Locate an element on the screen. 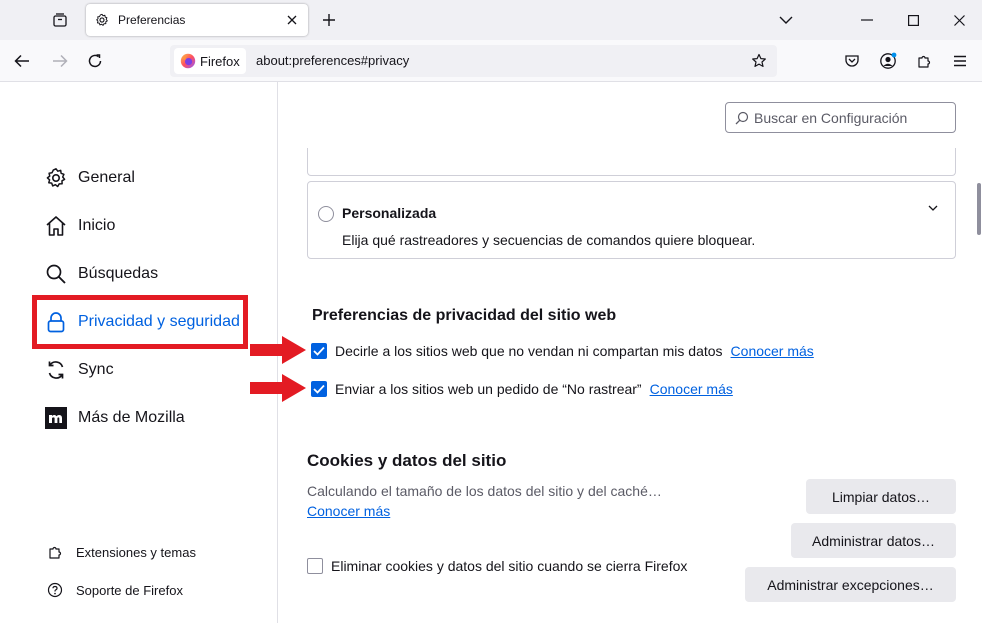 The width and height of the screenshot is (982, 623). delete-on-close-checkbox is located at coordinates (315, 566).